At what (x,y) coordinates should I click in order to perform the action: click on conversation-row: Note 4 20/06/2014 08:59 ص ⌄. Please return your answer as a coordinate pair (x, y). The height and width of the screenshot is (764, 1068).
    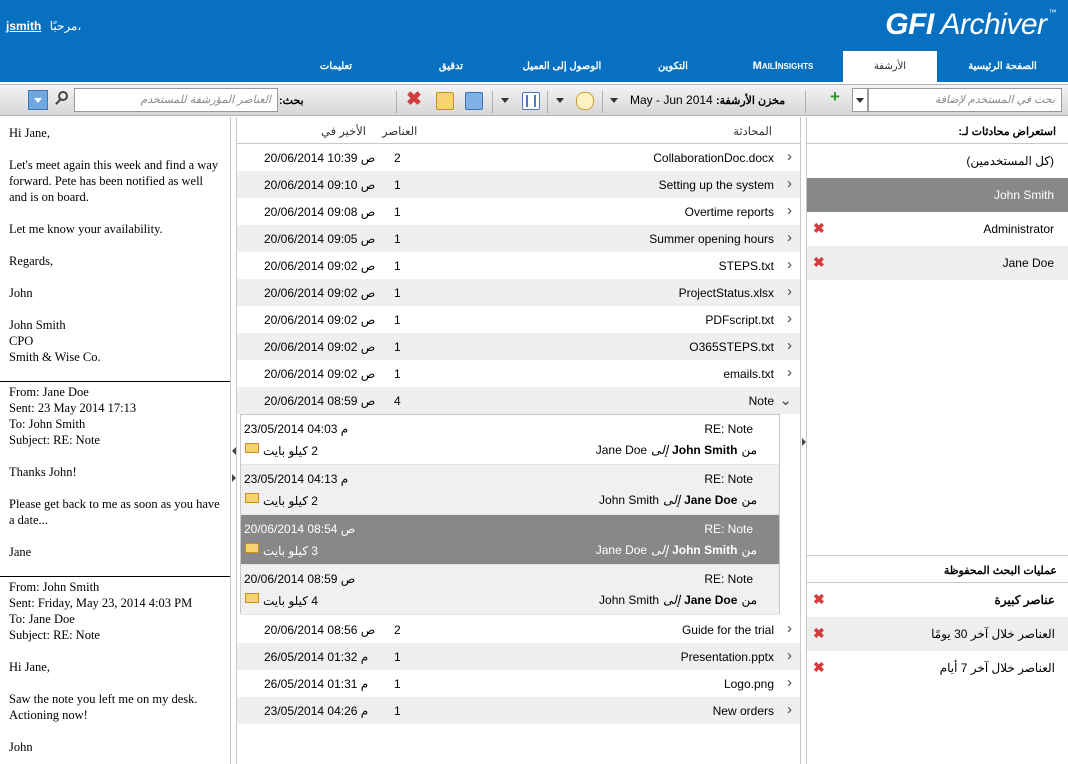
    Looking at the image, I should click on (518, 400).